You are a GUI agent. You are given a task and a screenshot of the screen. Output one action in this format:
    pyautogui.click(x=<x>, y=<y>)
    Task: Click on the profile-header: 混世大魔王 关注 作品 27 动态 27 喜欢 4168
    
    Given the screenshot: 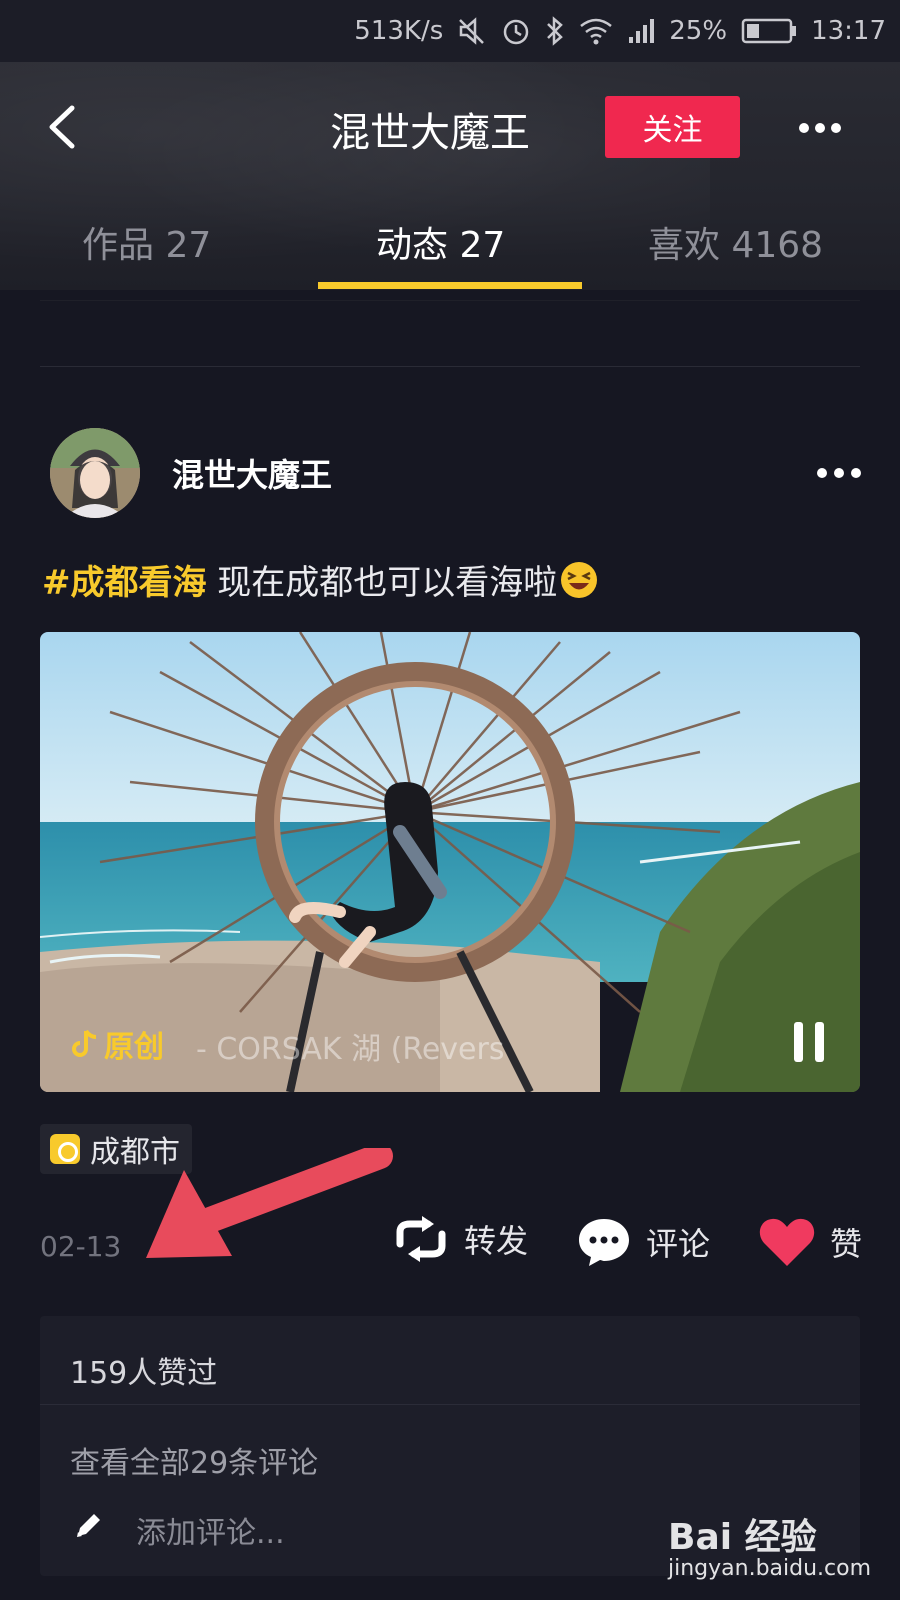 What is the action you would take?
    pyautogui.click(x=450, y=176)
    